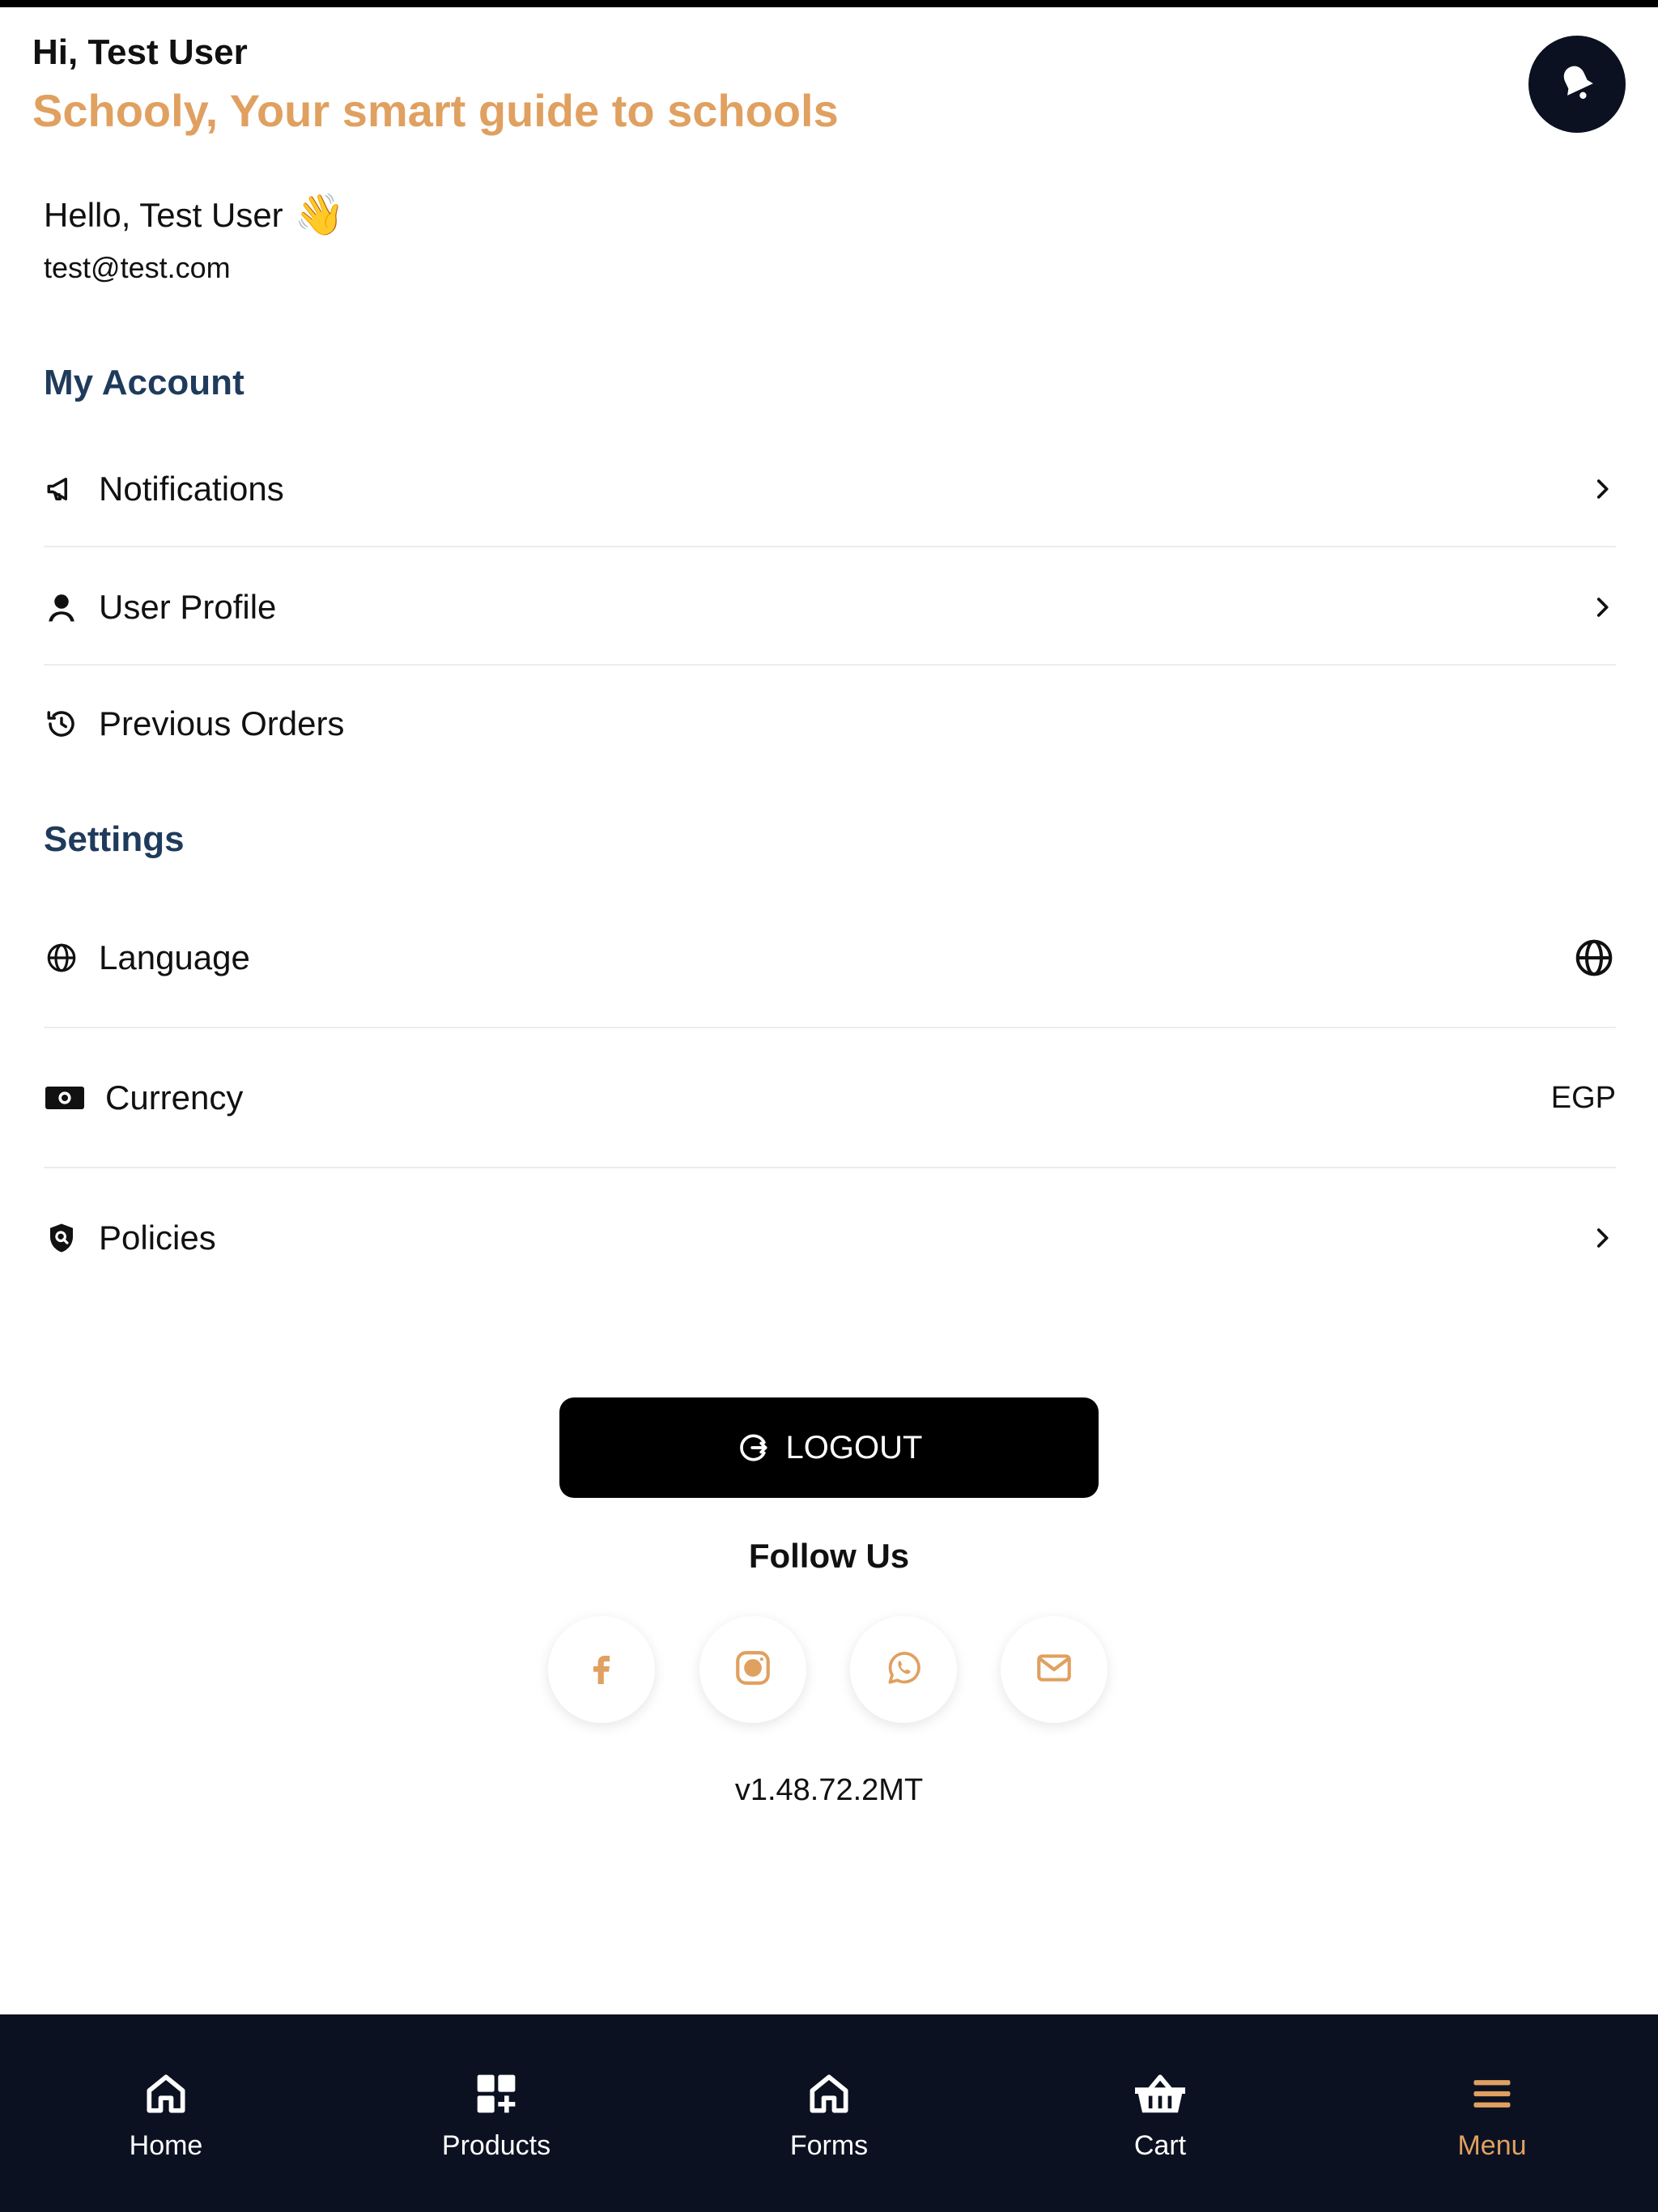 This screenshot has width=1658, height=2212. Describe the element at coordinates (61, 1238) in the screenshot. I see `shield-icon` at that location.